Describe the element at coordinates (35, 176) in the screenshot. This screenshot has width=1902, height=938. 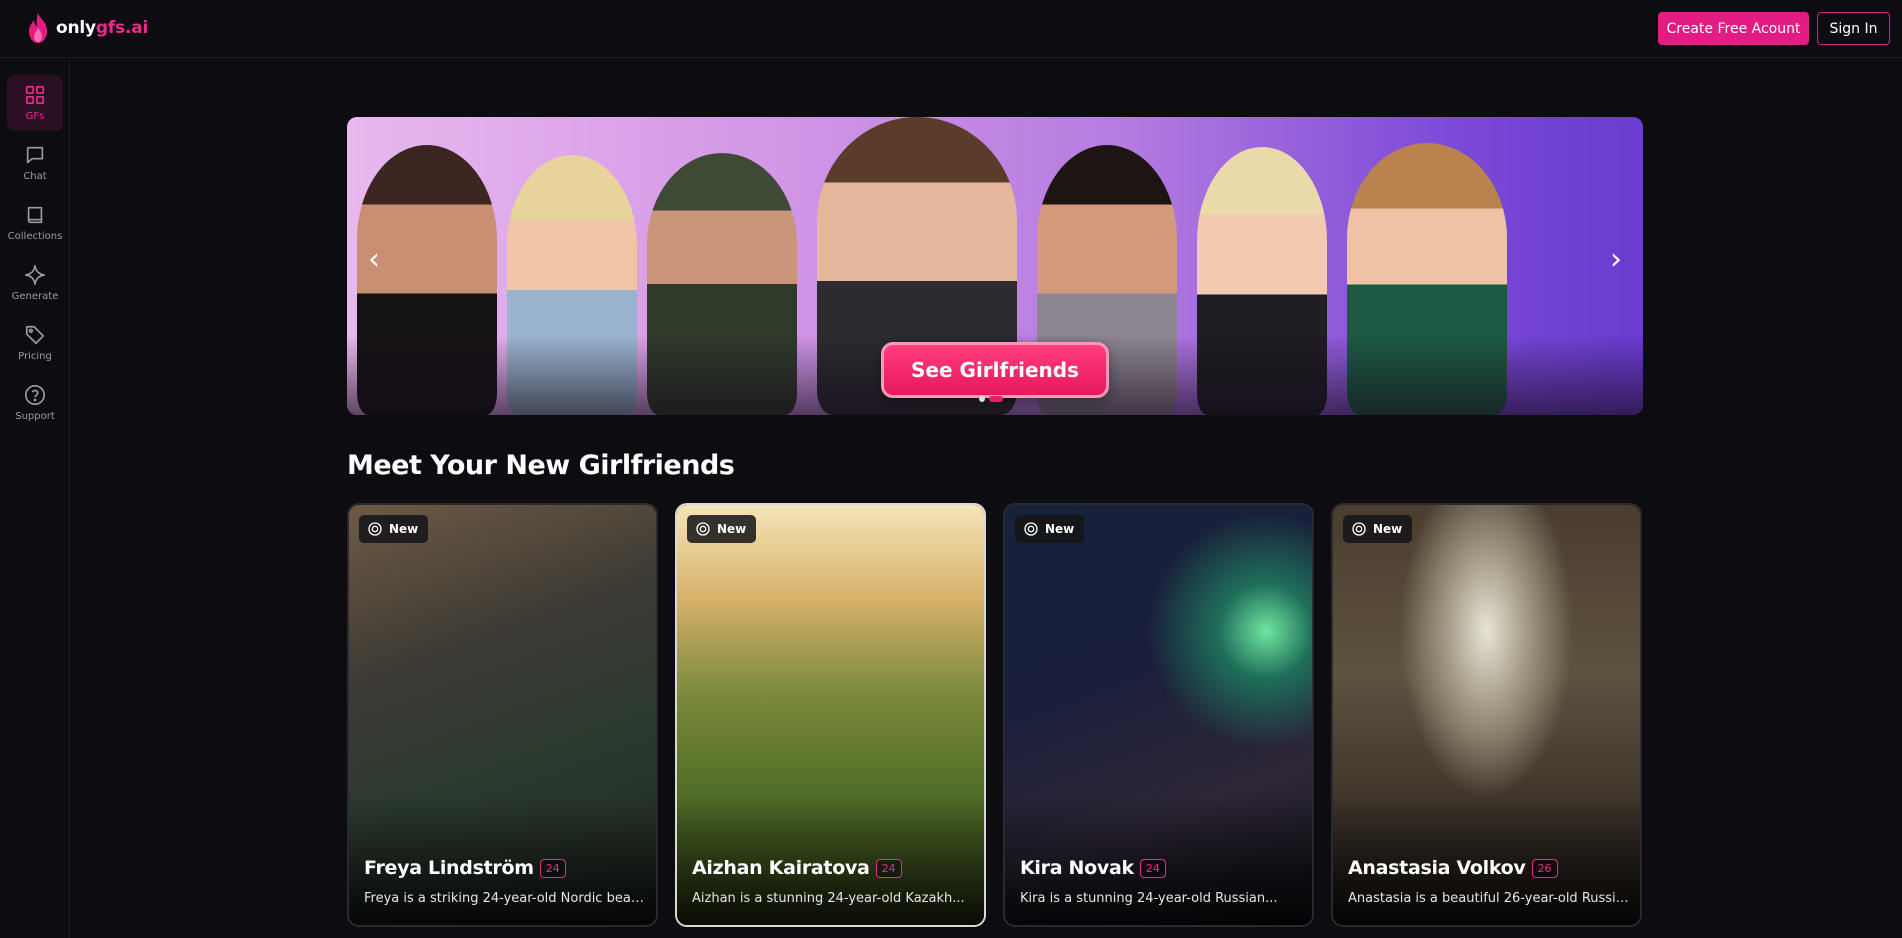
I see `sidebar-item-label: Chat` at that location.